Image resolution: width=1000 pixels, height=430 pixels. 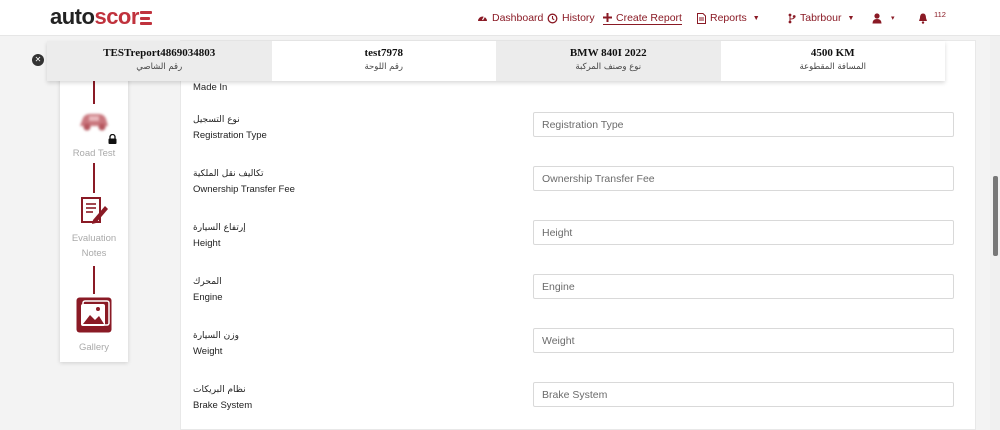 What do you see at coordinates (608, 67) in the screenshot?
I see `vehicle-model-label: نوع وصنف المركبة` at bounding box center [608, 67].